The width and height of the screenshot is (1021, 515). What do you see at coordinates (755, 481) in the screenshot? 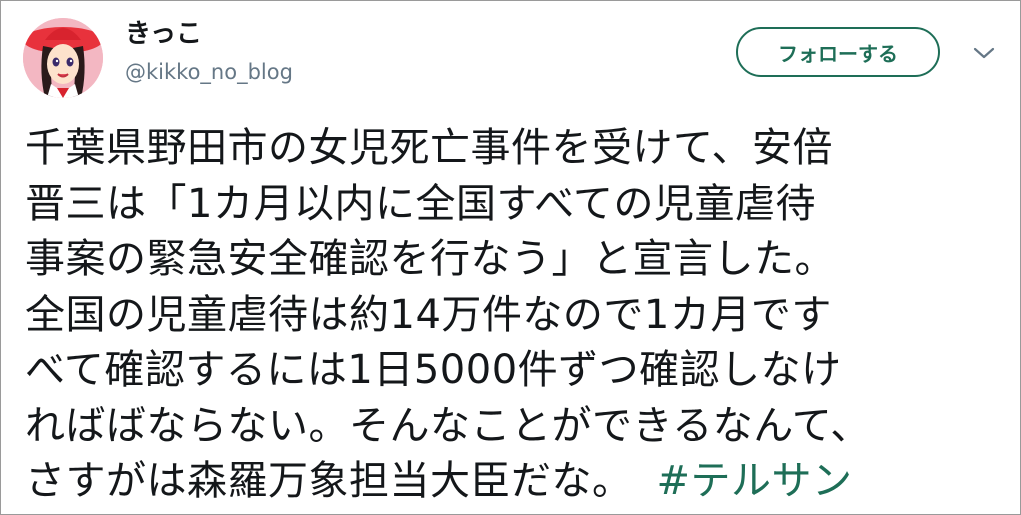
I see `hashtag-link: #テルサン` at bounding box center [755, 481].